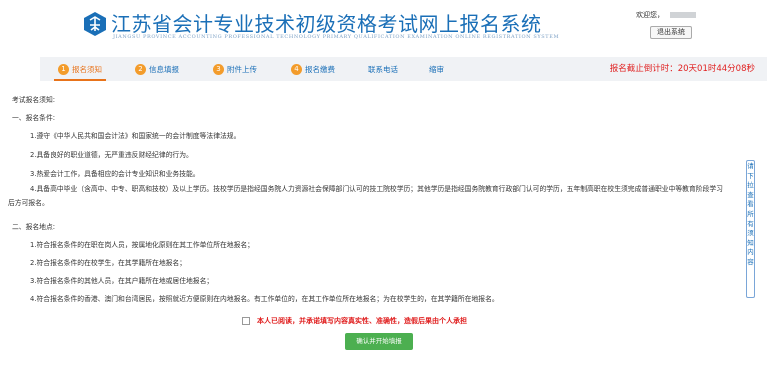 This screenshot has width=767, height=367. I want to click on agreement-checkbox, so click(246, 321).